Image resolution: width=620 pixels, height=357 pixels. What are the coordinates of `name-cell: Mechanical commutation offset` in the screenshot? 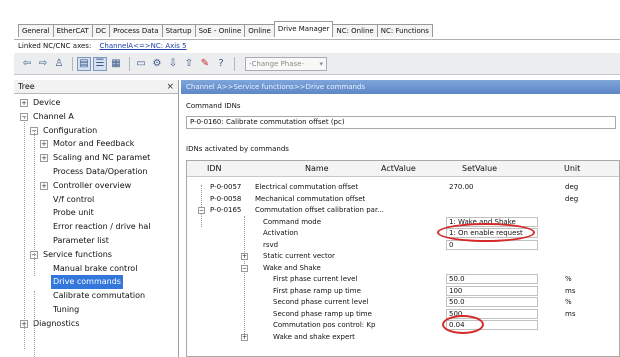 It's located at (310, 198).